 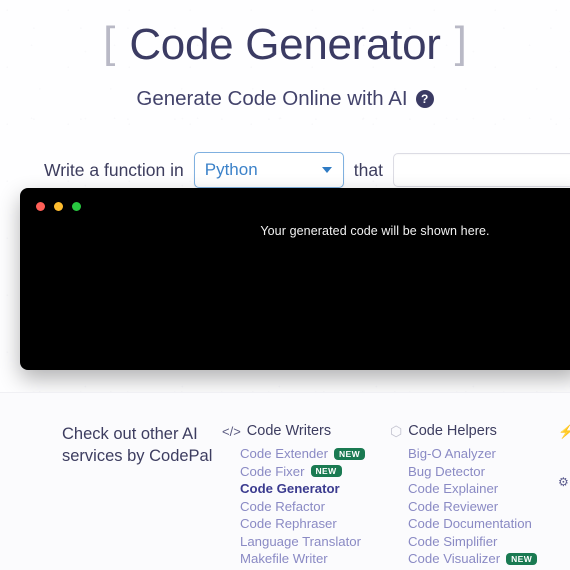 I want to click on footer-link: Makefile Writer, so click(x=284, y=558).